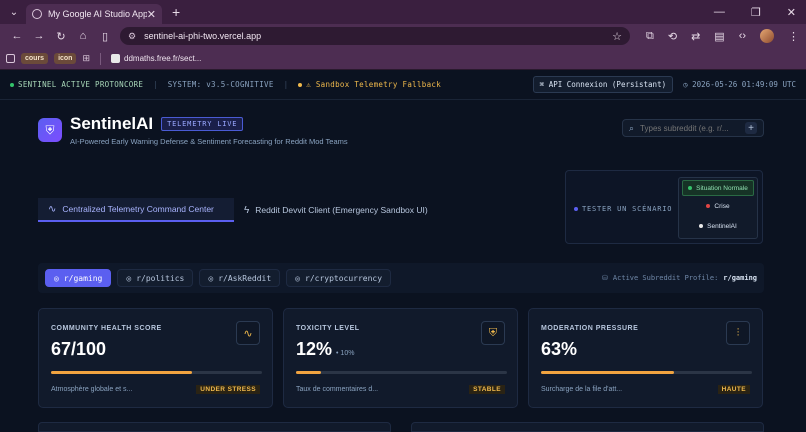 The width and height of the screenshot is (806, 432). Describe the element at coordinates (214, 427) in the screenshot. I see `panel-left` at that location.